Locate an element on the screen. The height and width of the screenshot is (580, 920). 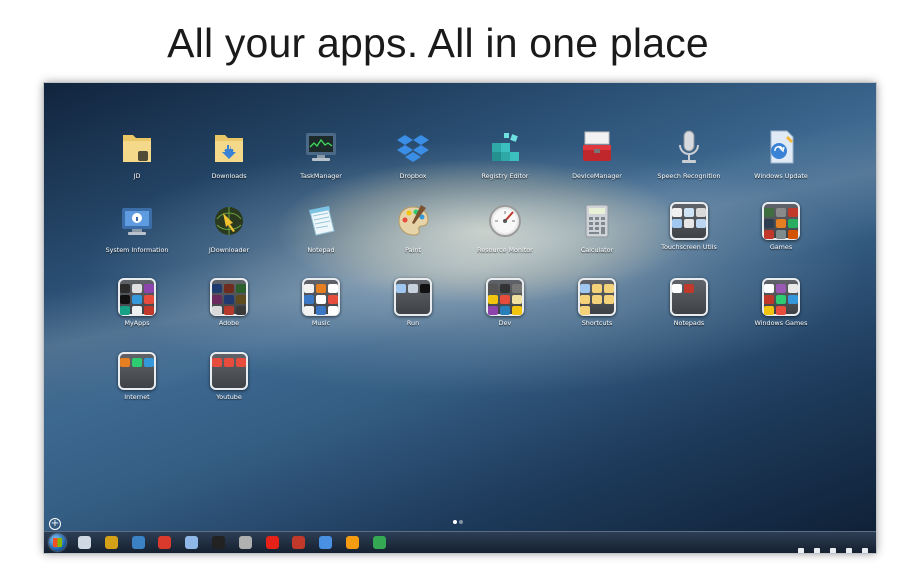
record-icon is located at coordinates (299, 542).